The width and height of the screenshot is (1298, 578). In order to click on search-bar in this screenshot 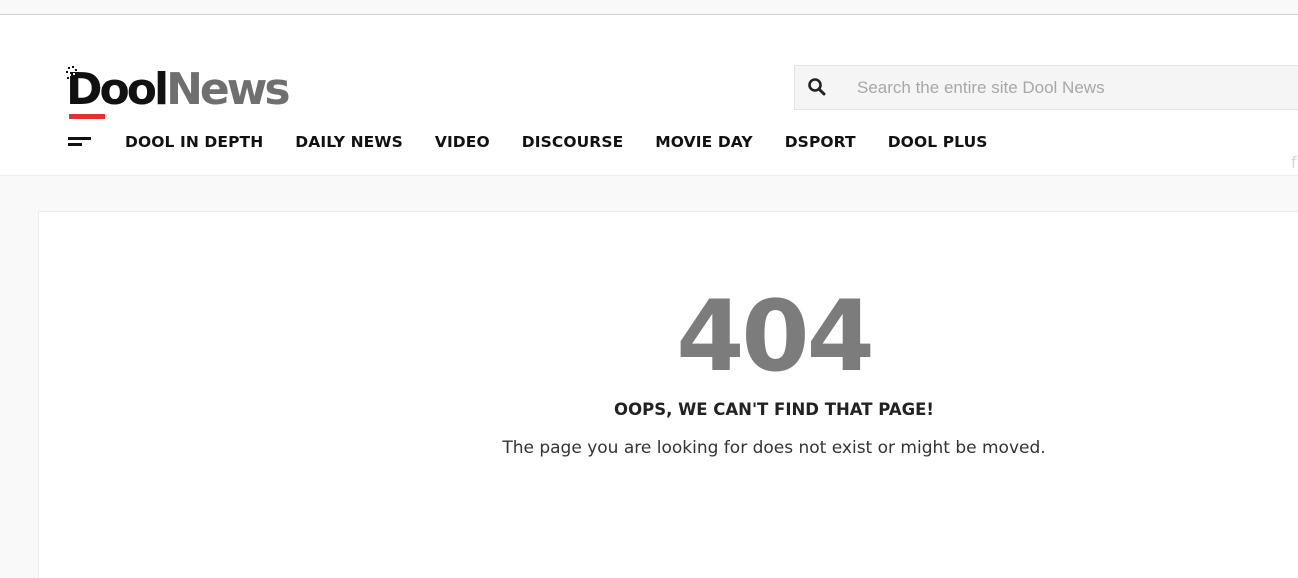, I will do `click(1046, 87)`.